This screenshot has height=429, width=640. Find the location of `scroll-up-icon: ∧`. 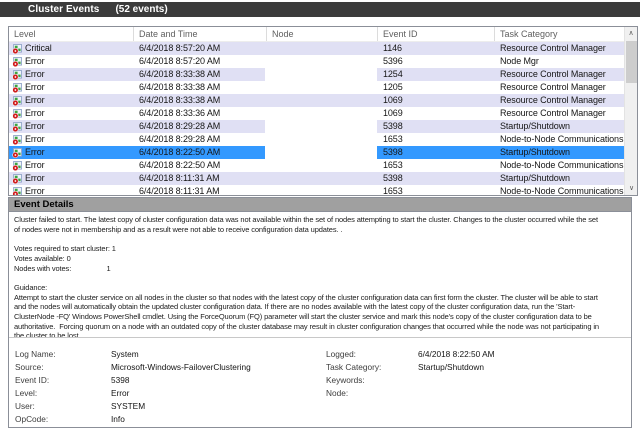

scroll-up-icon: ∧ is located at coordinates (631, 33).